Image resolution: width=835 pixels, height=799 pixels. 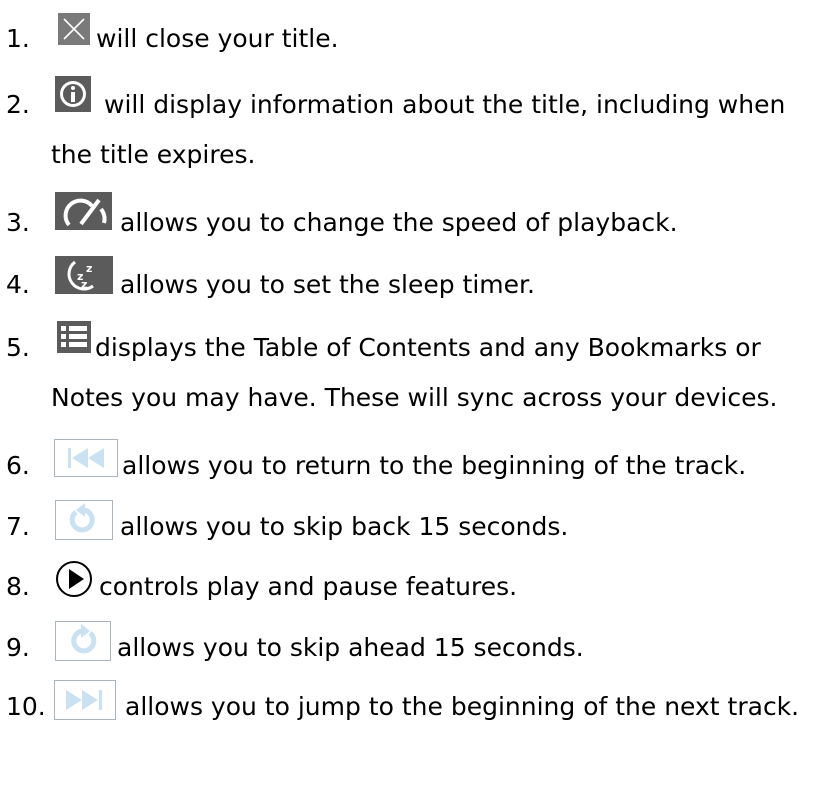 What do you see at coordinates (26, 706) in the screenshot?
I see `item-number: 10.` at bounding box center [26, 706].